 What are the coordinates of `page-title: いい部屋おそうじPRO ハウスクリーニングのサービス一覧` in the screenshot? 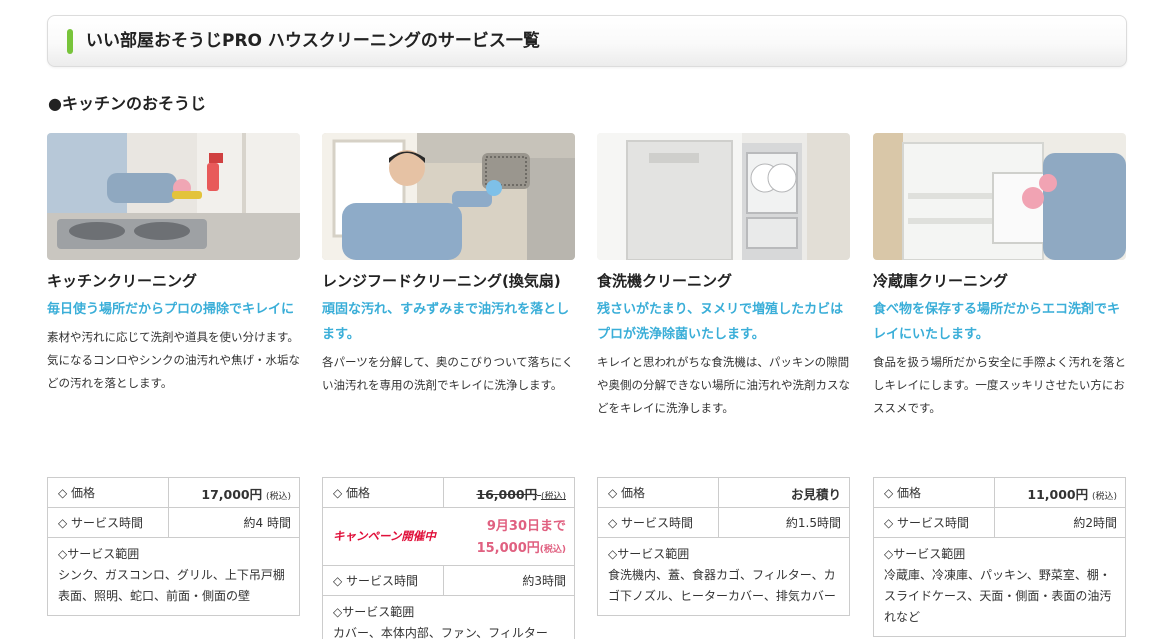 It's located at (313, 41).